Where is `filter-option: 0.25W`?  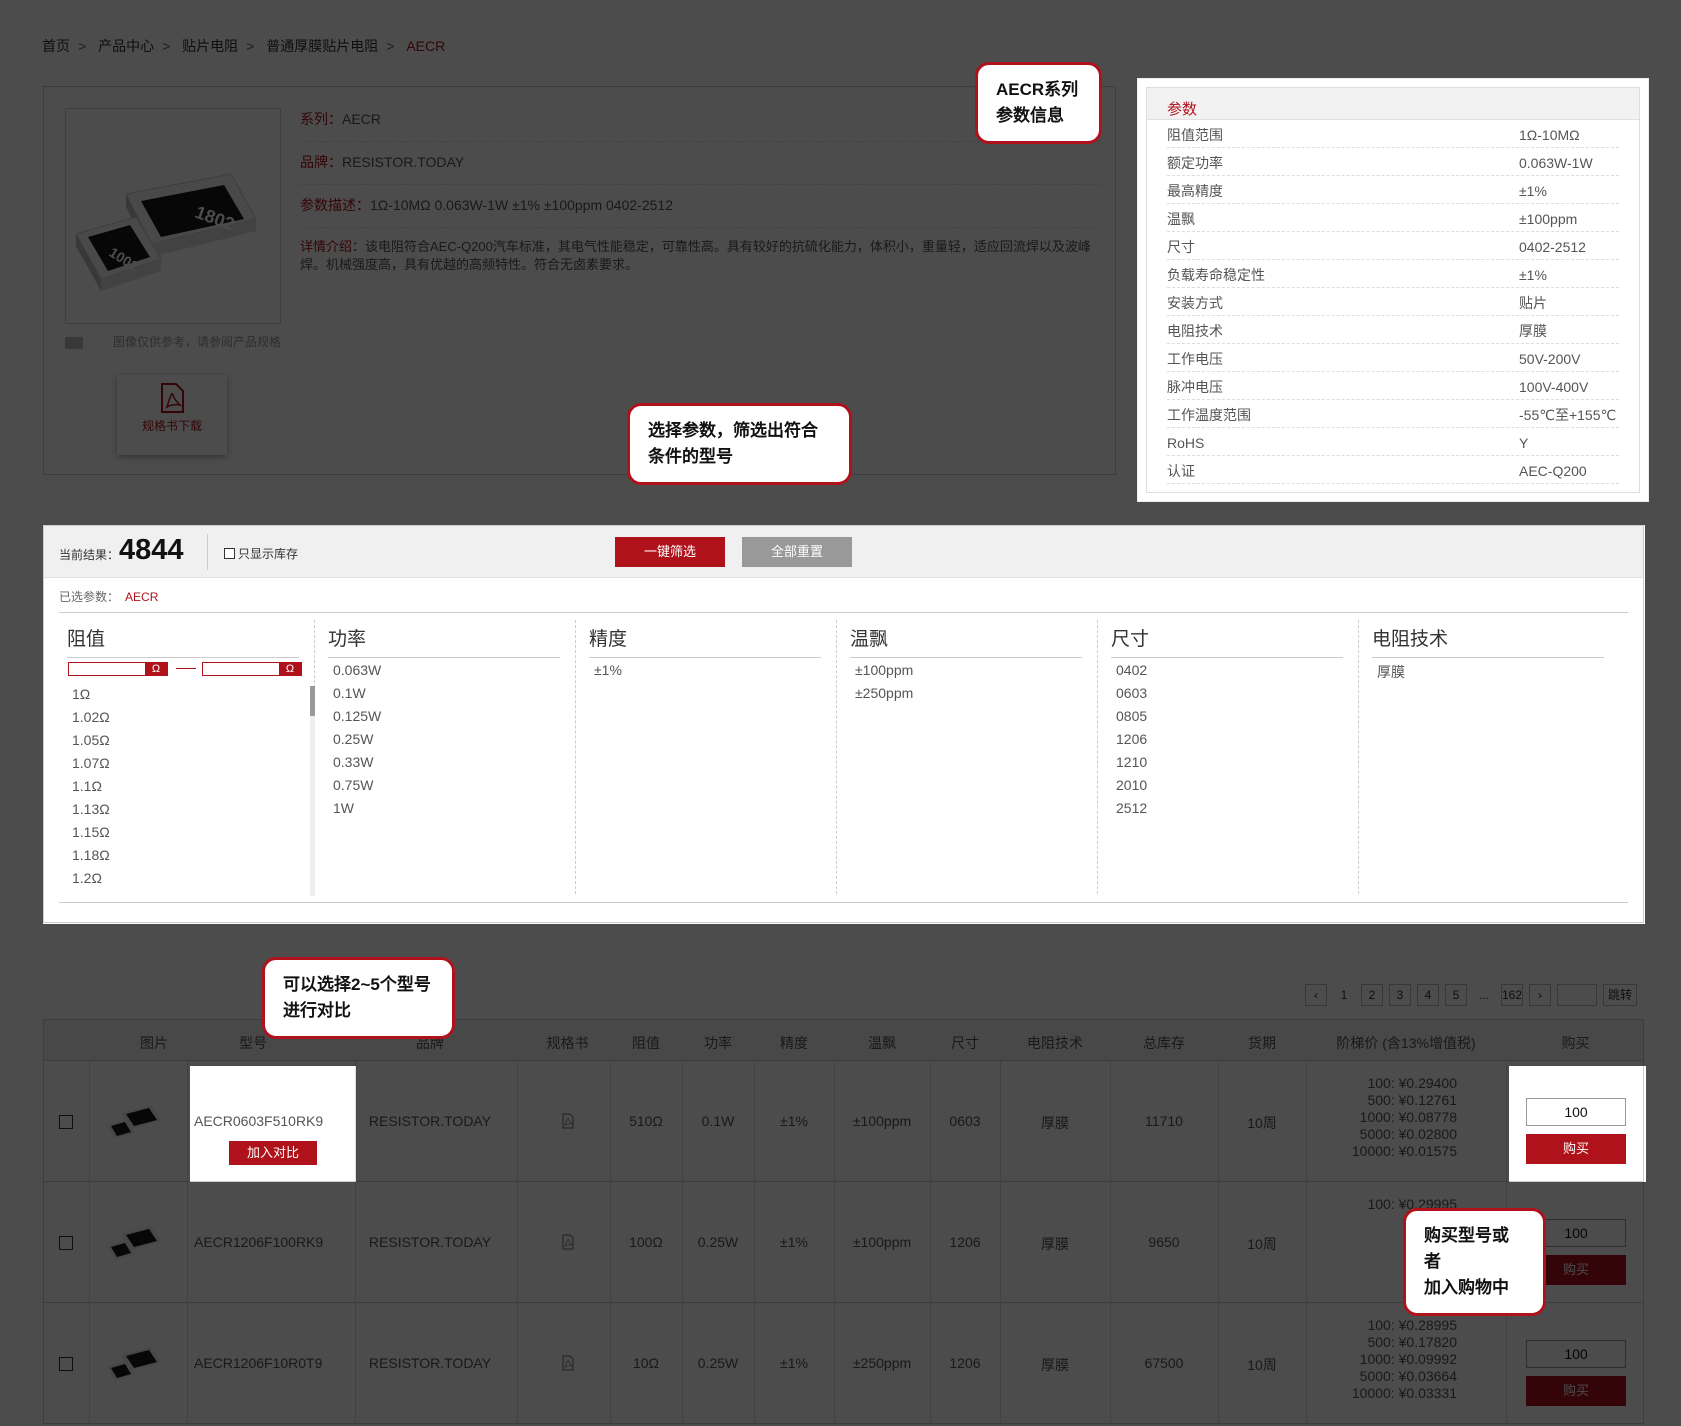
filter-option: 0.25W is located at coordinates (357, 742).